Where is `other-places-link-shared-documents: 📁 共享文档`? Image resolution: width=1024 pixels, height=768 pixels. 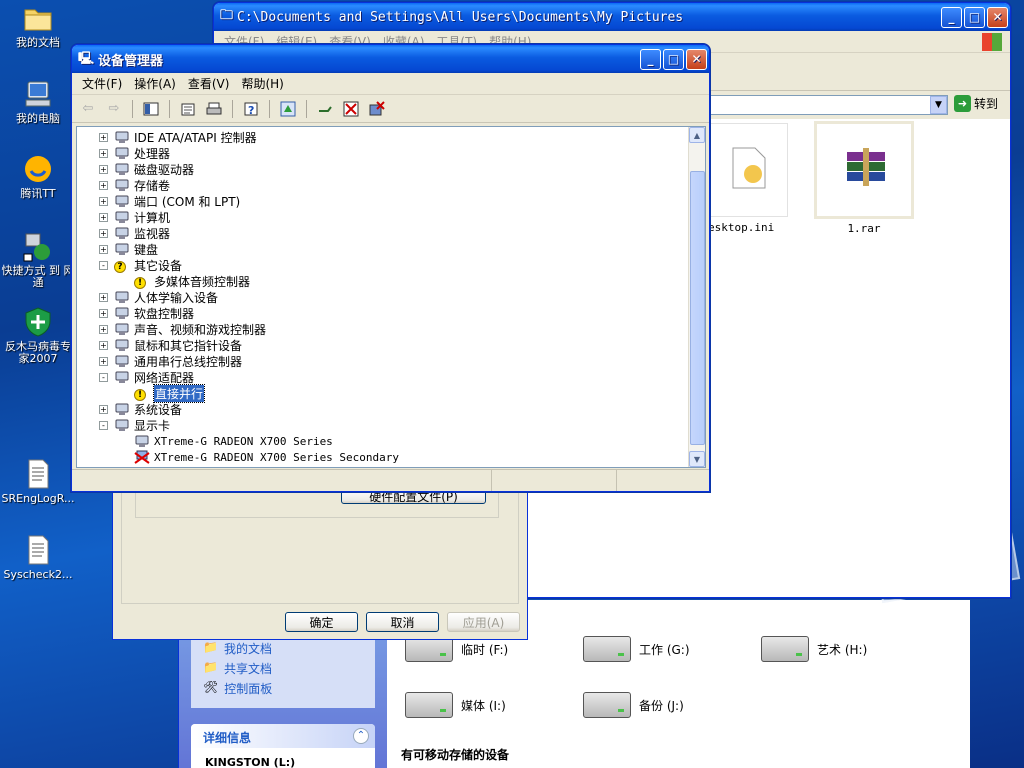 other-places-link-shared-documents: 📁 共享文档 is located at coordinates (237, 668).